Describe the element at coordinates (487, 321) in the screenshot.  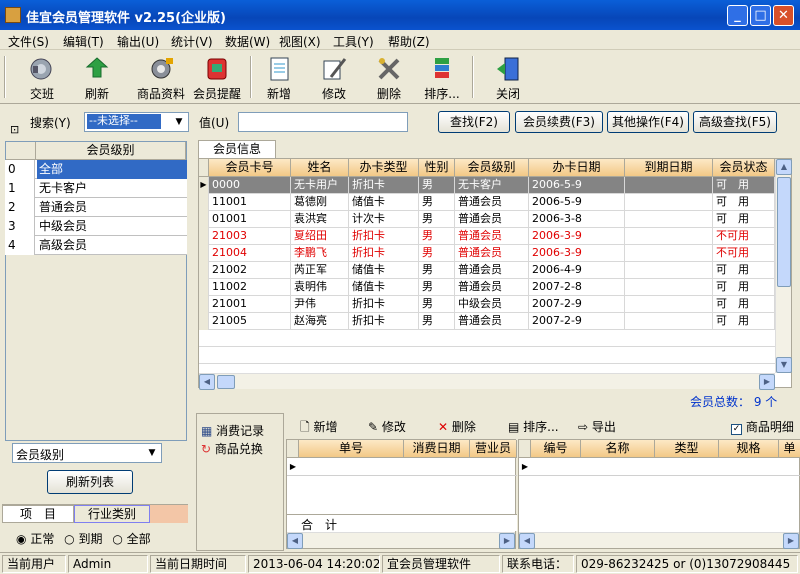
I see `table-row: 21005 赵海亮 折扣卡男普通会员 2007-2-9 可 用` at that location.